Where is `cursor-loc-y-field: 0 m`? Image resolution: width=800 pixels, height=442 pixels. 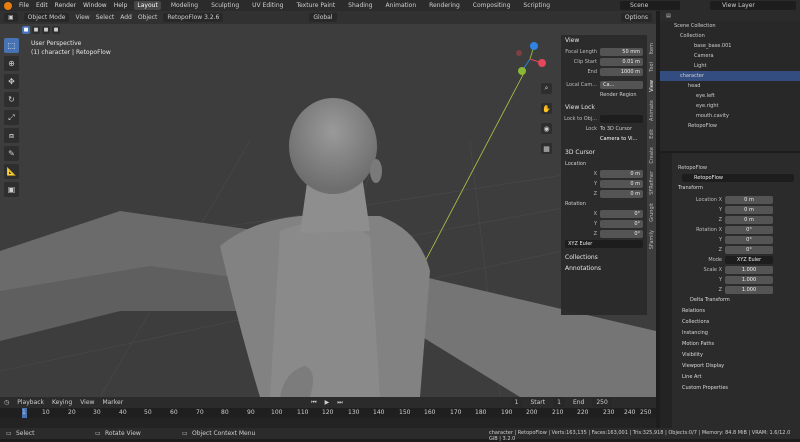 cursor-loc-y-field: 0 m is located at coordinates (621, 183).